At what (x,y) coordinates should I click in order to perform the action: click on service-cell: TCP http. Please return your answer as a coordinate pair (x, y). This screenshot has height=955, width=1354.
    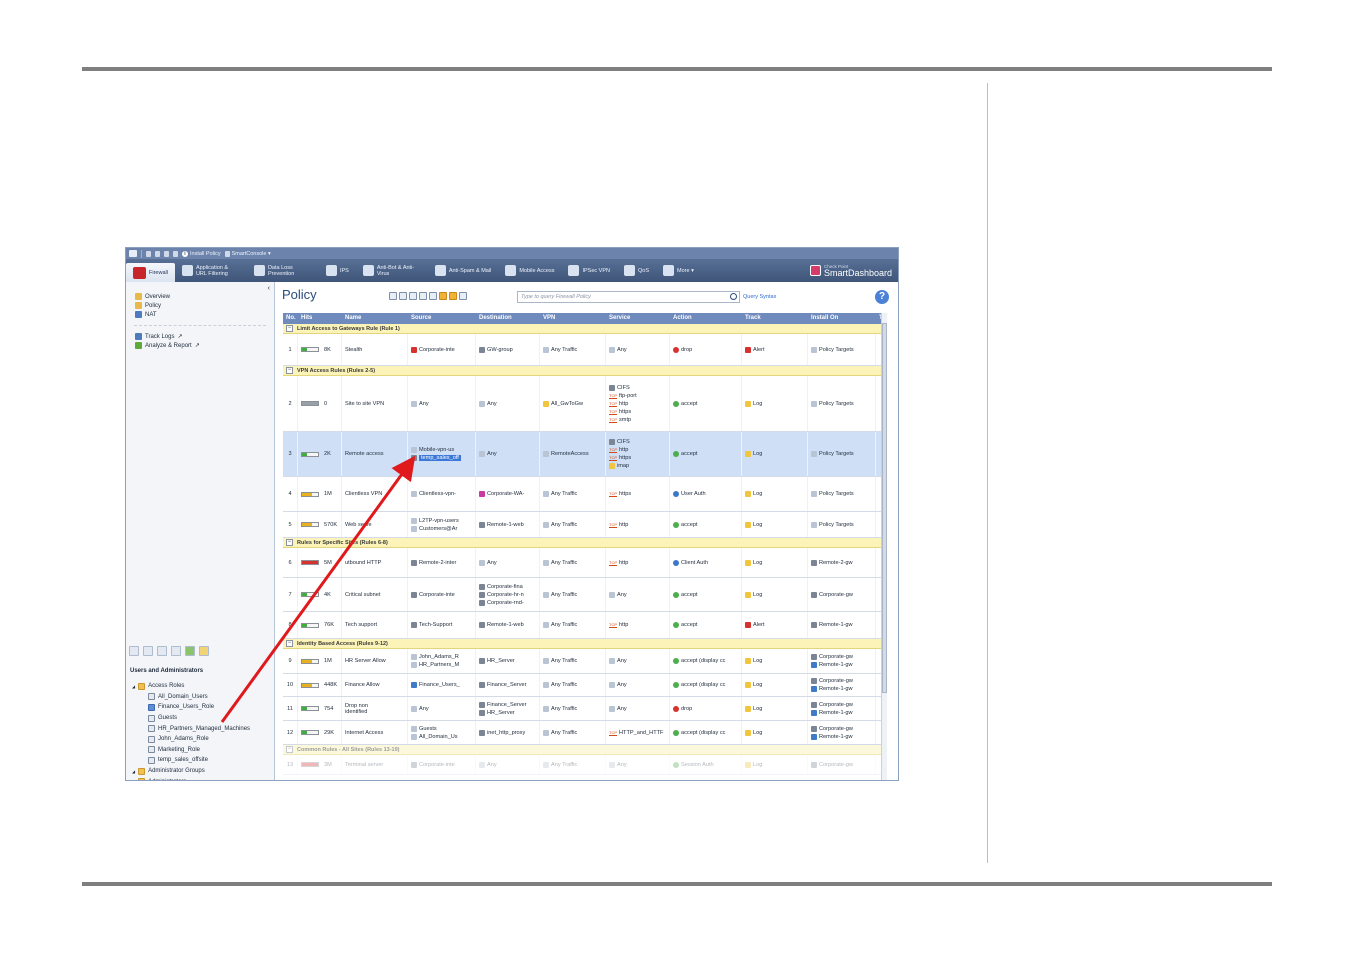
    Looking at the image, I should click on (638, 562).